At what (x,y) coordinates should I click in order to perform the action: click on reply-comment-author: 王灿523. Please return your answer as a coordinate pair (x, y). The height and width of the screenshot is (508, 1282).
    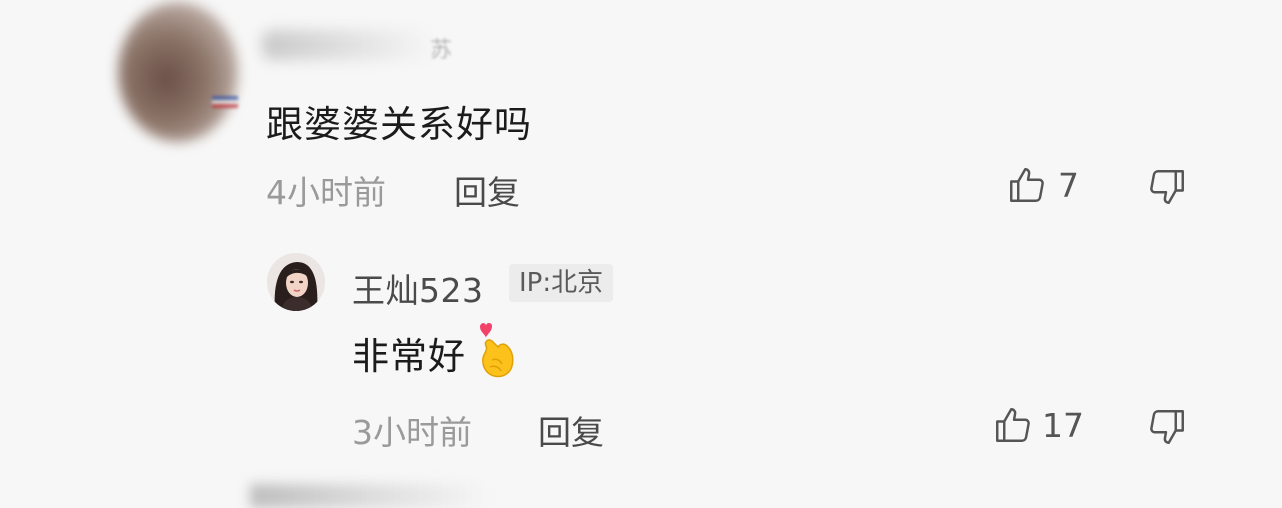
    Looking at the image, I should click on (418, 288).